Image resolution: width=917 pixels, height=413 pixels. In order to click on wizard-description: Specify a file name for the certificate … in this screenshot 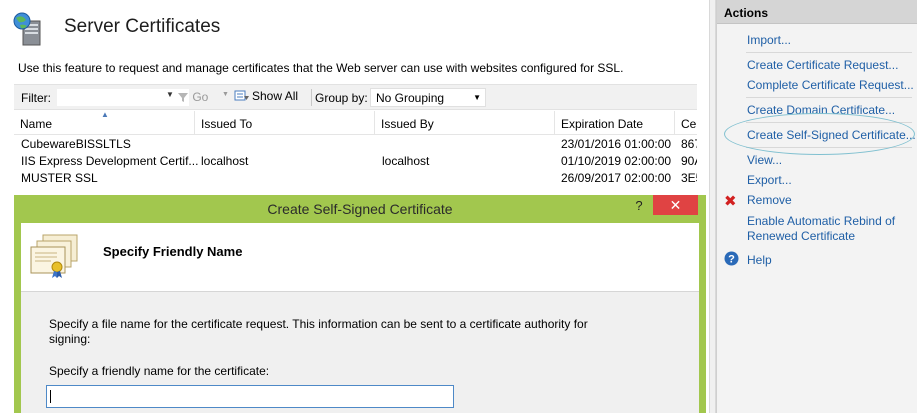, I will do `click(318, 331)`.